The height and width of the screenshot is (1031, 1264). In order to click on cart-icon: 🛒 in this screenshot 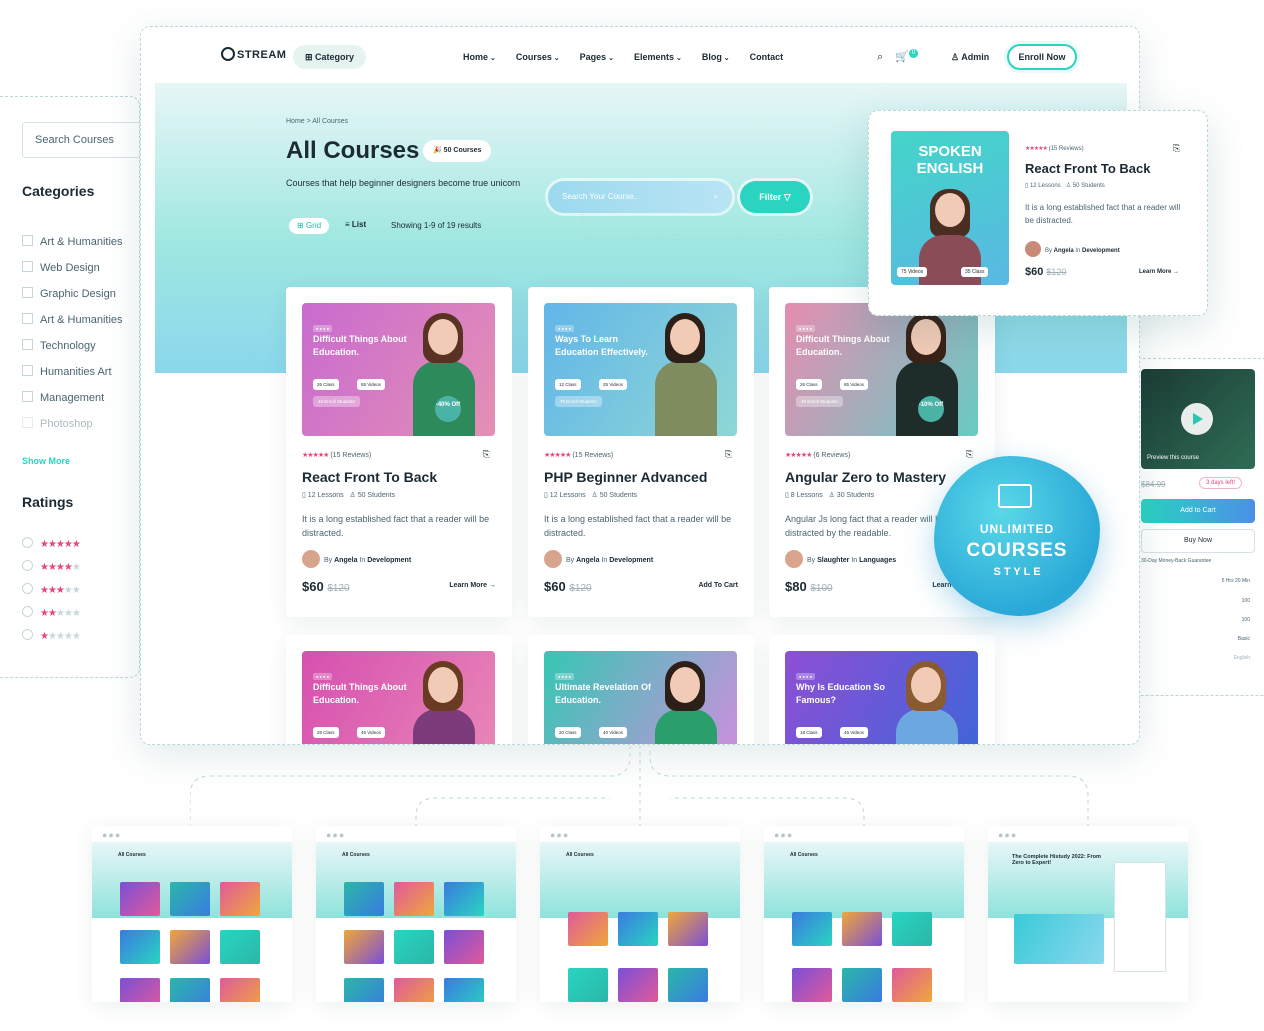, I will do `click(902, 57)`.